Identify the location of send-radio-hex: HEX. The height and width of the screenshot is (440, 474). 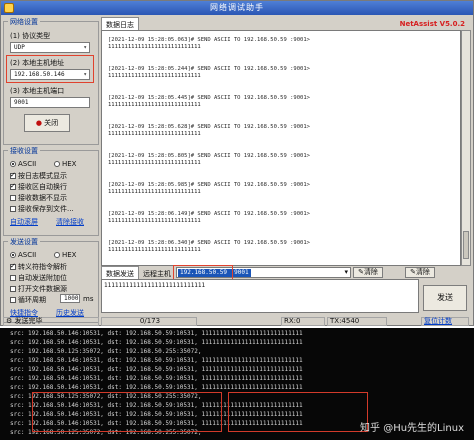
(65, 255).